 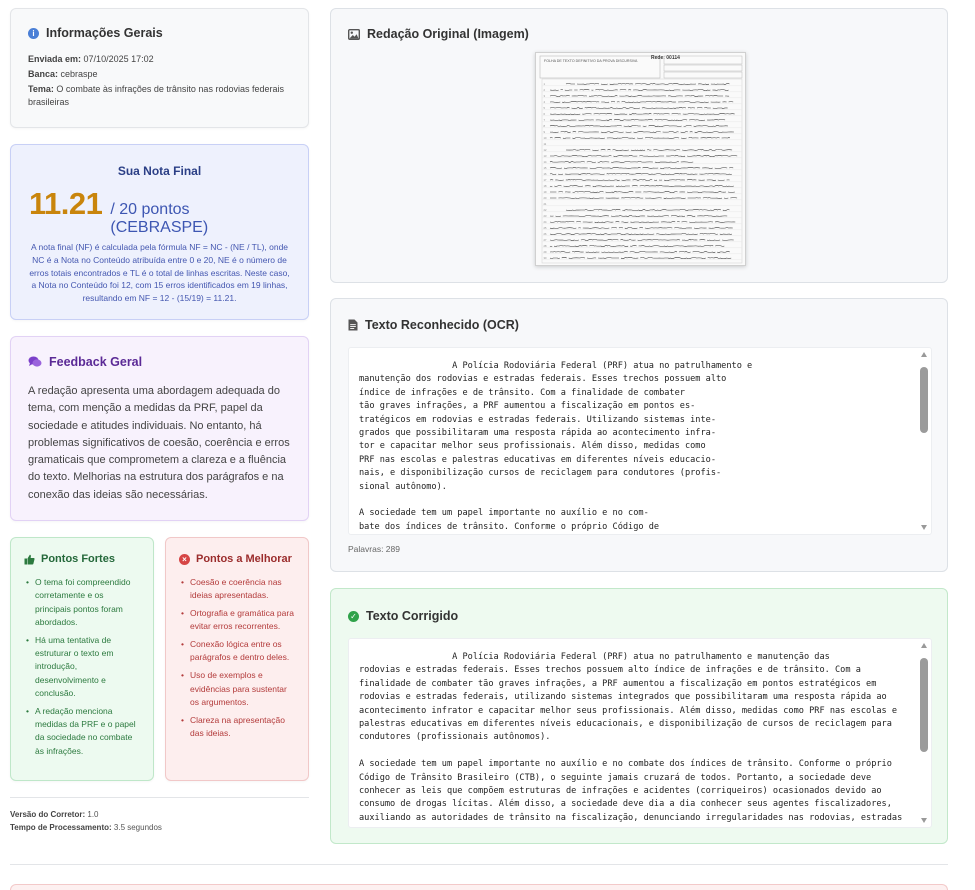 I want to click on next-section-edge, so click(x=479, y=887).